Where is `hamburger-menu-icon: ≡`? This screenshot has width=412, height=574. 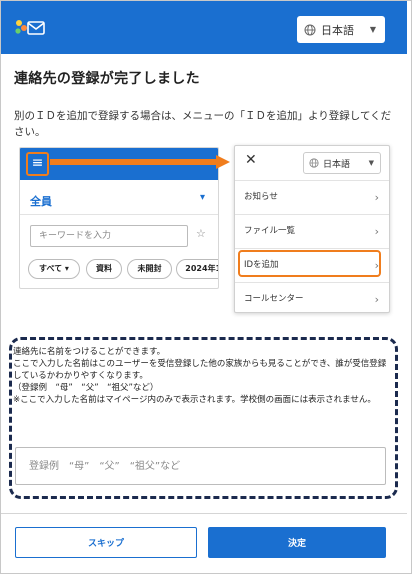 hamburger-menu-icon: ≡ is located at coordinates (37, 164).